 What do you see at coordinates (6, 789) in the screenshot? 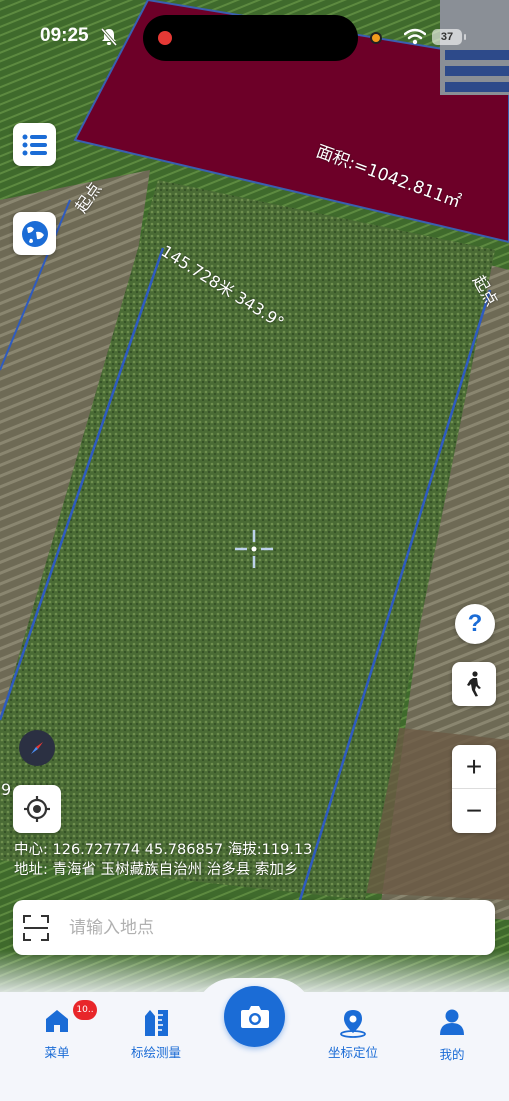
I see `edge-fragment-label: 9` at bounding box center [6, 789].